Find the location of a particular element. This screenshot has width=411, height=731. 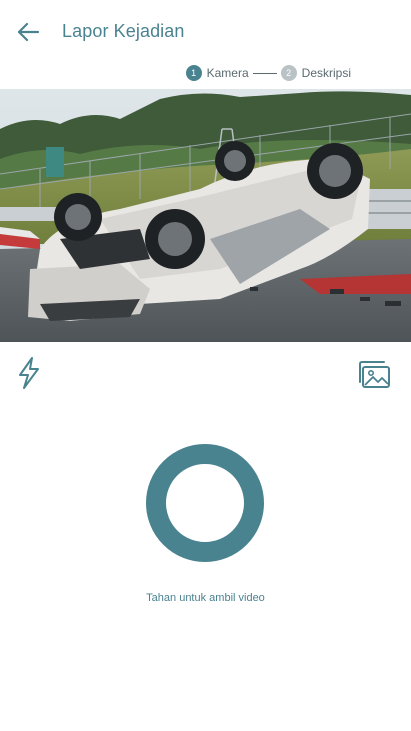

page-title: Lapor Kejadian is located at coordinates (123, 31).